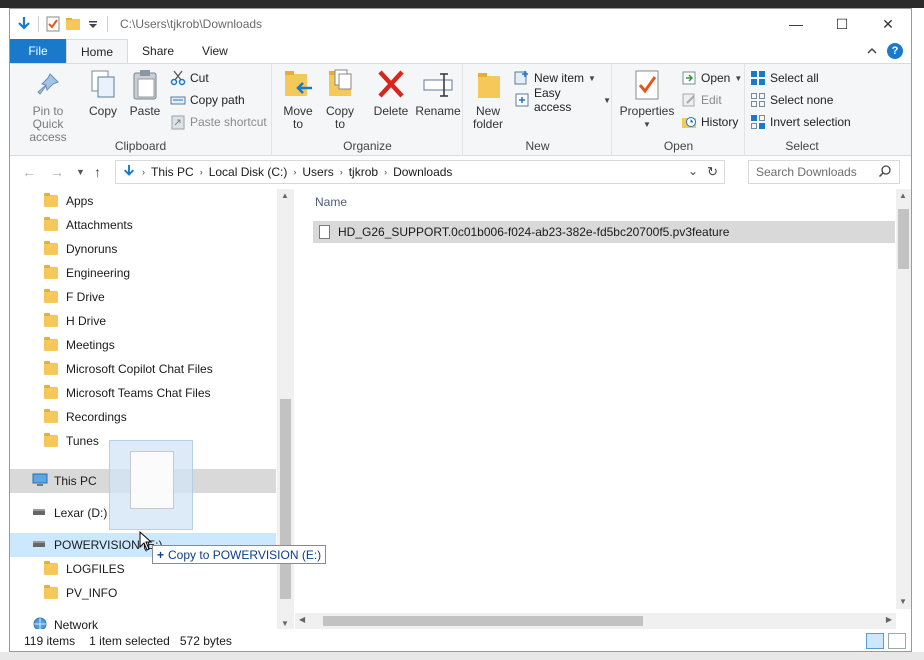 This screenshot has width=924, height=660. What do you see at coordinates (143, 201) in the screenshot?
I see `nav-folder-apps: Apps` at bounding box center [143, 201].